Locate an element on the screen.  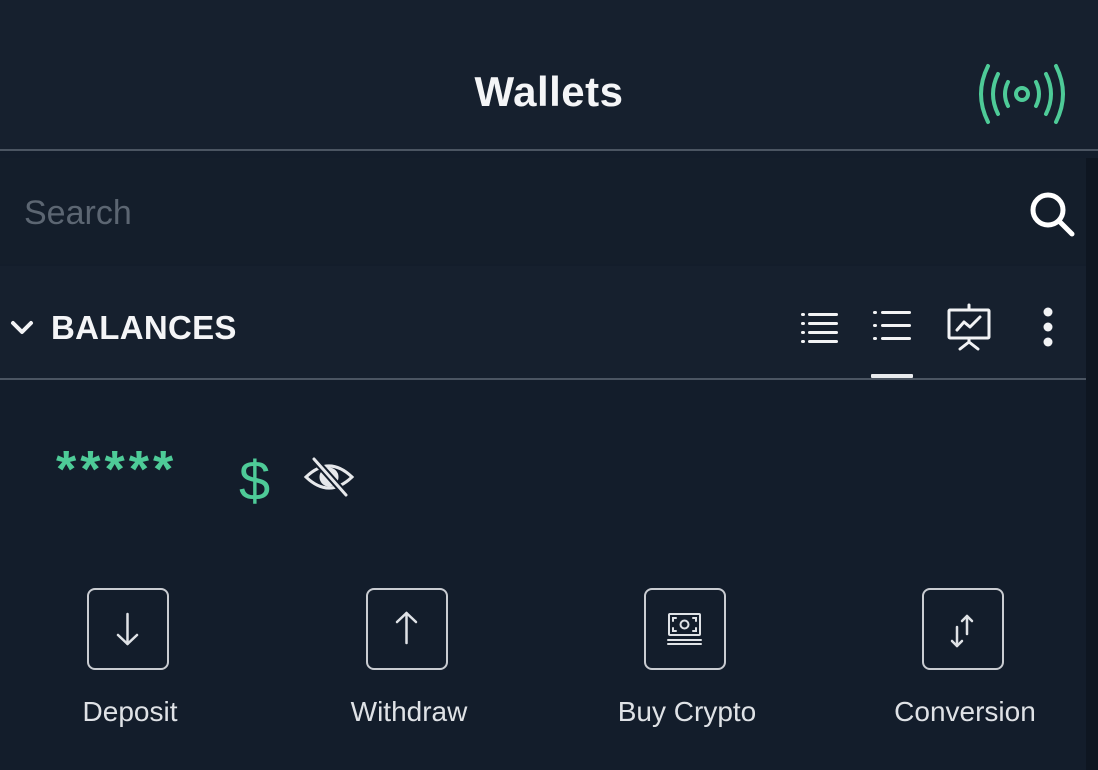
more-vertical-icon is located at coordinates (1048, 327).